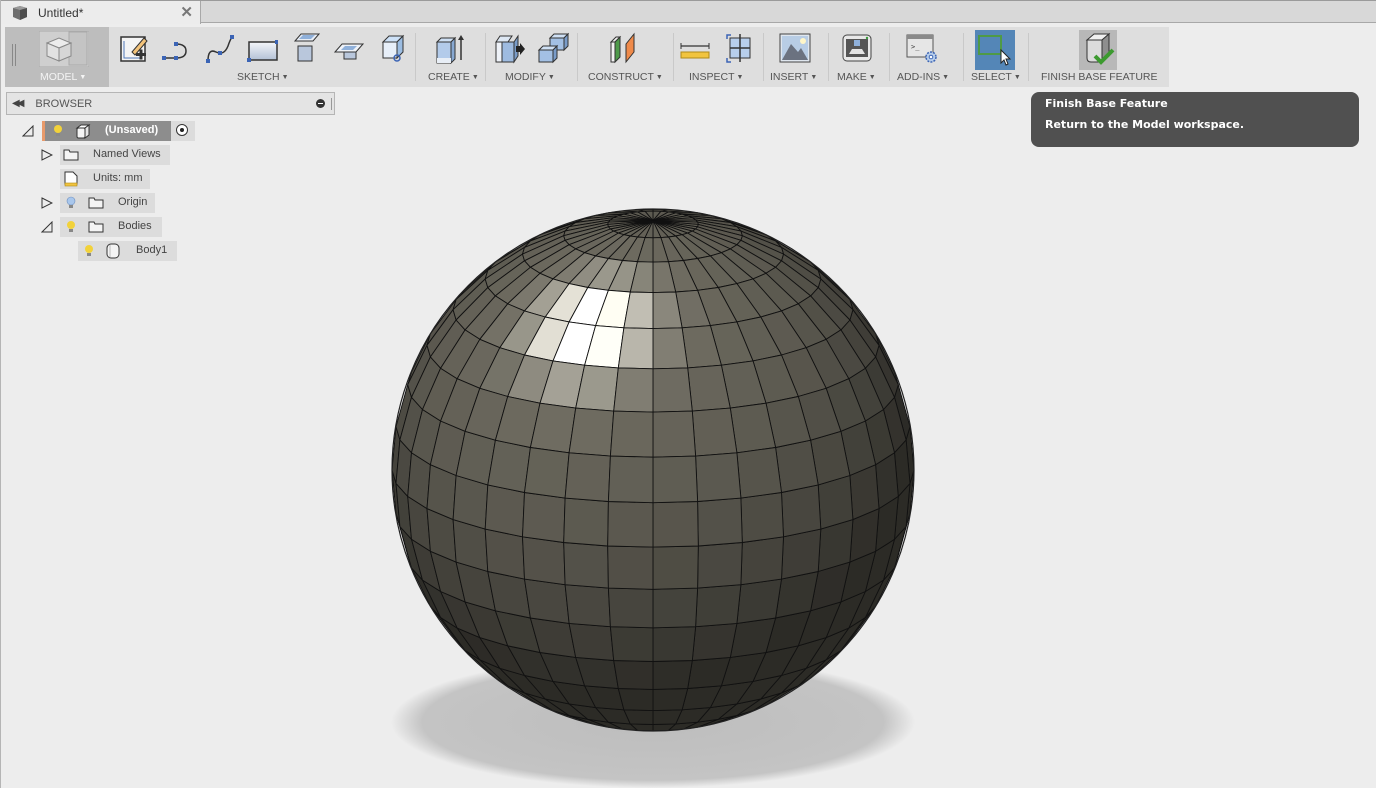 The height and width of the screenshot is (788, 1376). What do you see at coordinates (262, 48) in the screenshot?
I see `rectangle-tool-icon` at bounding box center [262, 48].